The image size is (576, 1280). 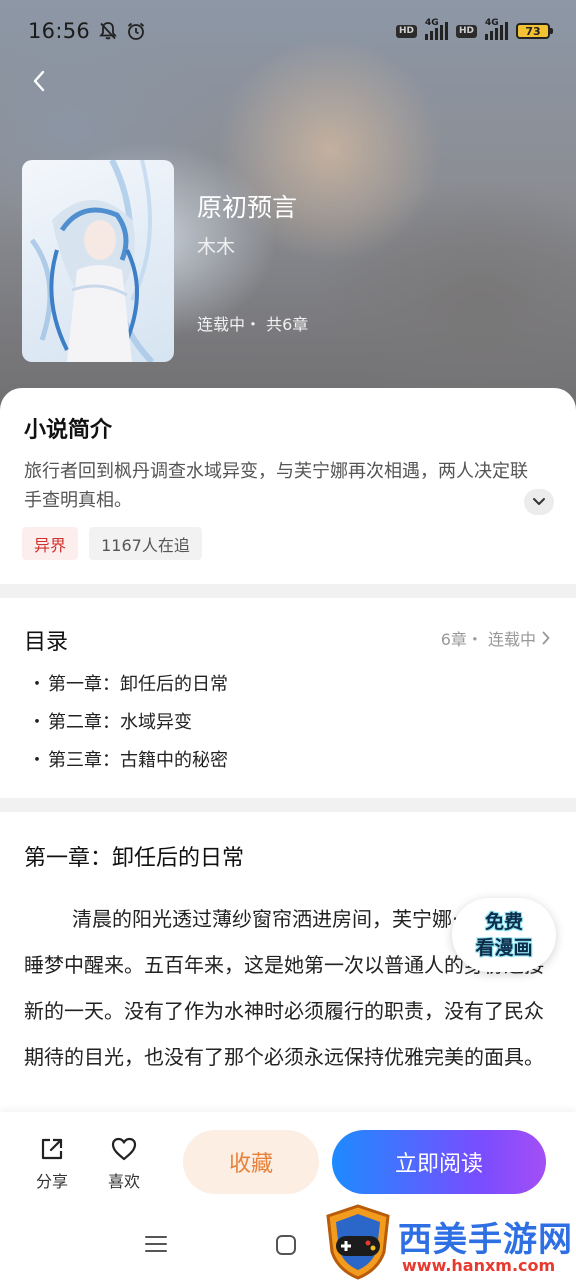 I want to click on mute-bell-icon, so click(x=108, y=31).